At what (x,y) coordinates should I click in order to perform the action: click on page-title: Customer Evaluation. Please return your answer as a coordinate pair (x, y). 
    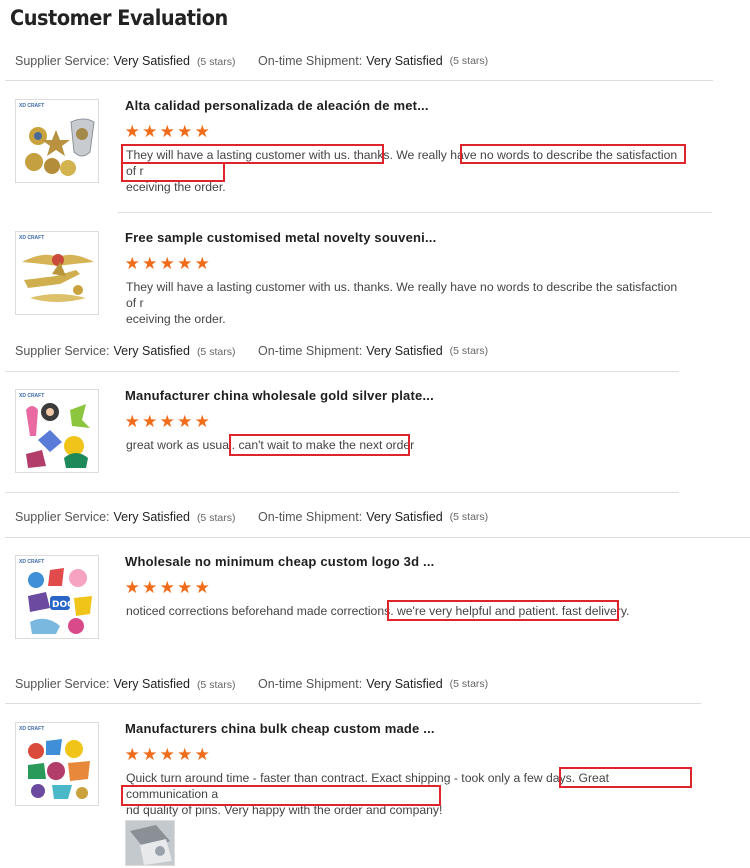
    Looking at the image, I should click on (119, 18).